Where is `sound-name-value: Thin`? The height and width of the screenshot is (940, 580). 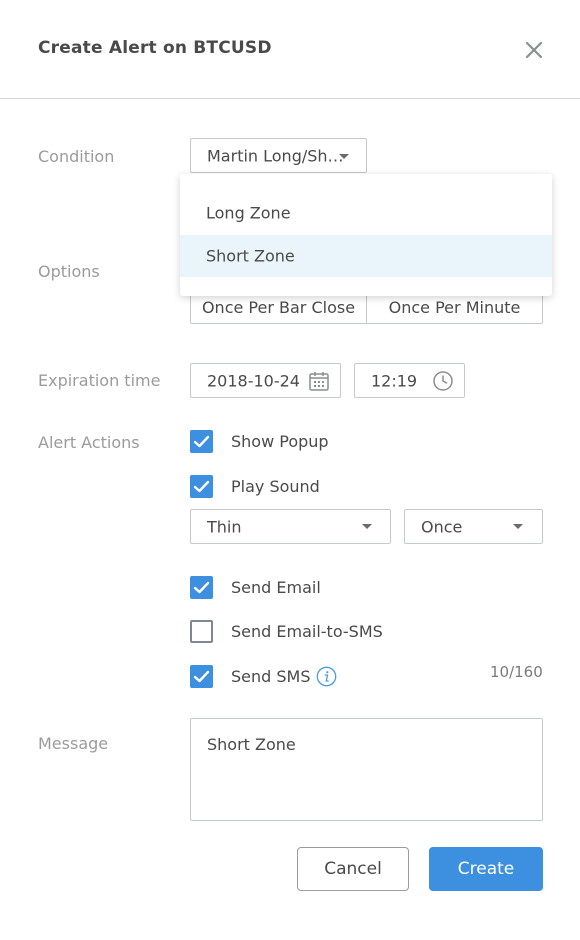
sound-name-value: Thin is located at coordinates (224, 526).